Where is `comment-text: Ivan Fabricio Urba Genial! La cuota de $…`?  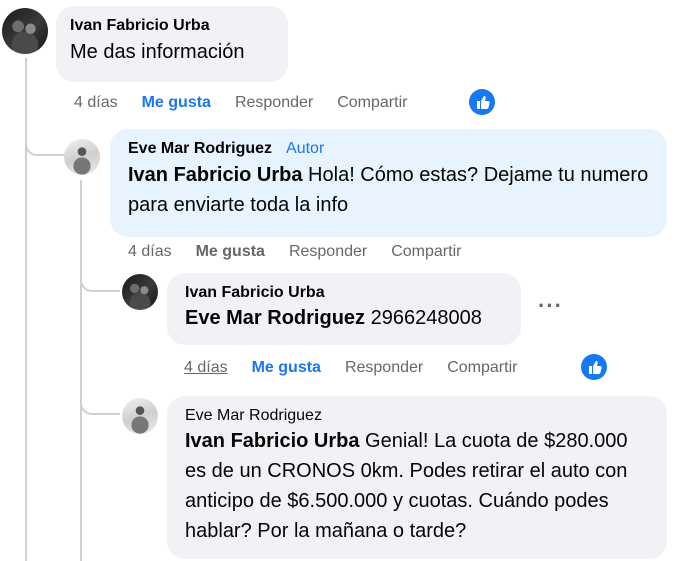 comment-text: Ivan Fabricio Urba Genial! La cuota de $… is located at coordinates (419, 486).